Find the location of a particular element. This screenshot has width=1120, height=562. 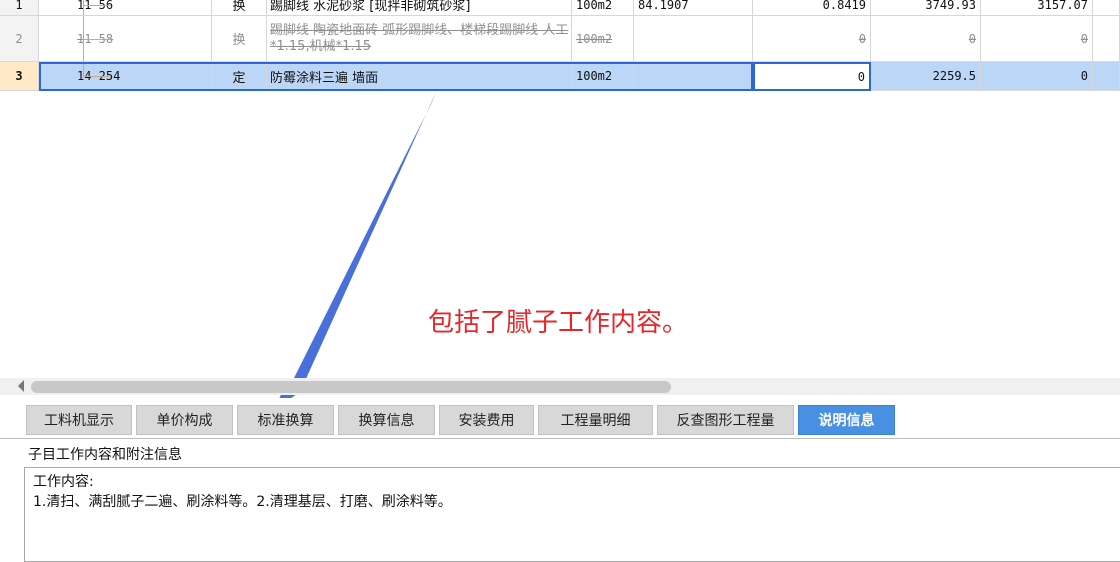

row-code: 11-56 is located at coordinates (125, 8).